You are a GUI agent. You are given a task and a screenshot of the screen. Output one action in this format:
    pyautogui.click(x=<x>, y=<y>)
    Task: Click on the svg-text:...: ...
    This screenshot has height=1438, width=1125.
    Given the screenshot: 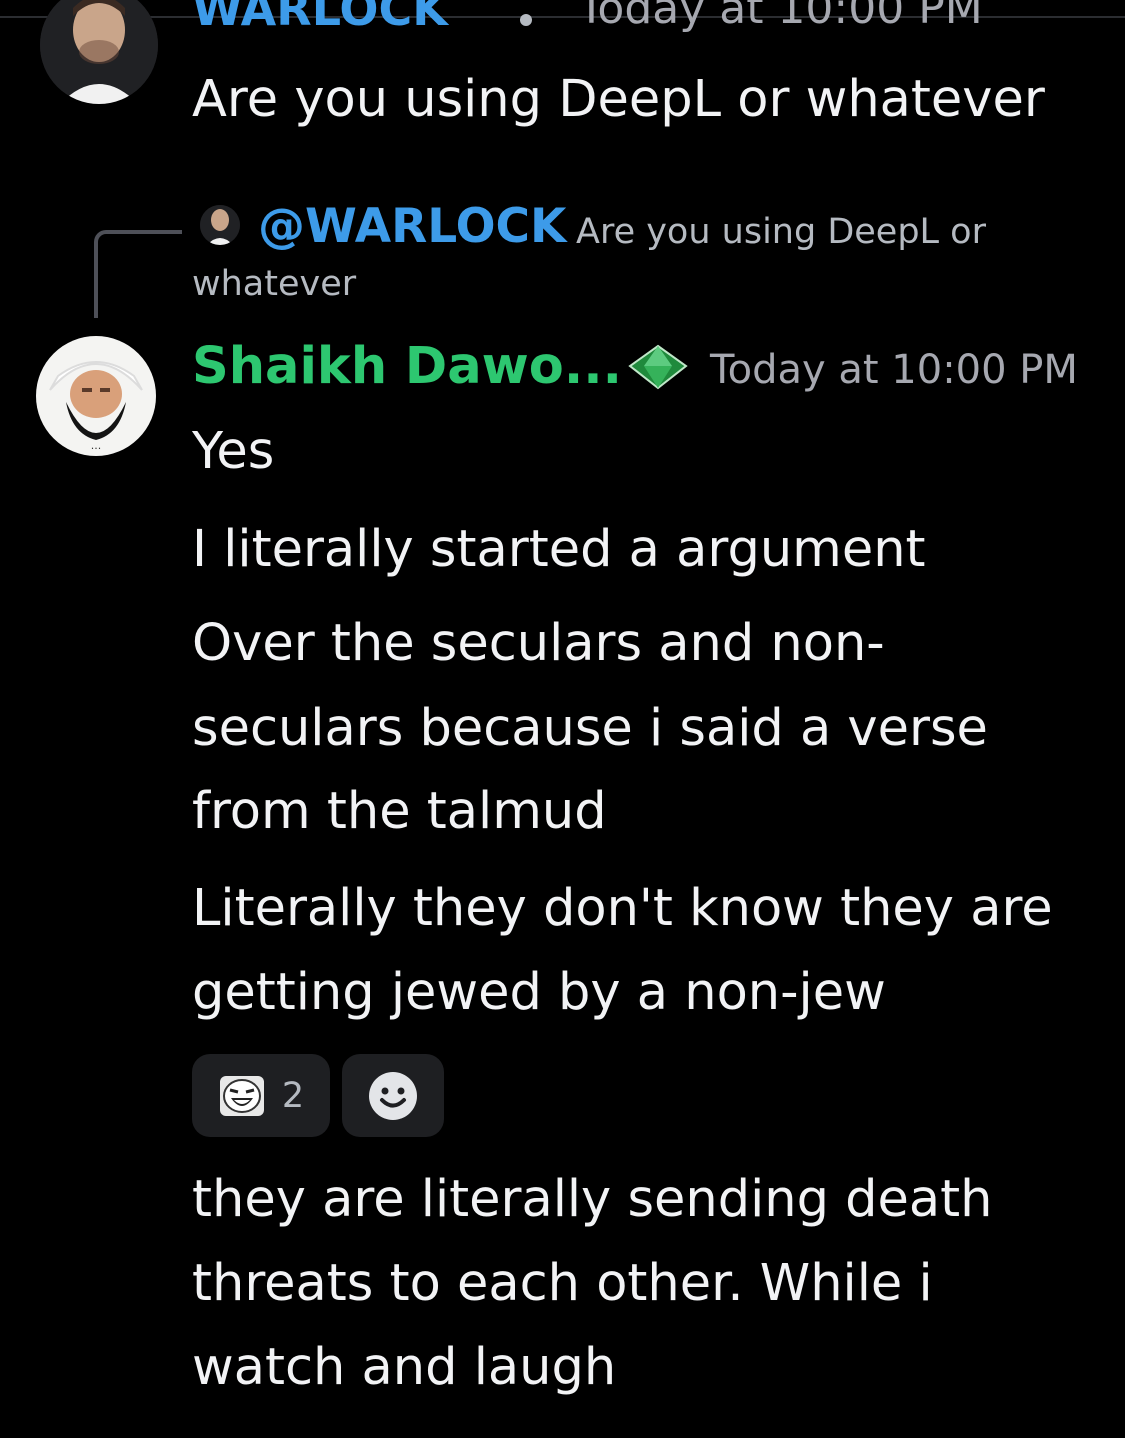 What is the action you would take?
    pyautogui.click(x=96, y=445)
    